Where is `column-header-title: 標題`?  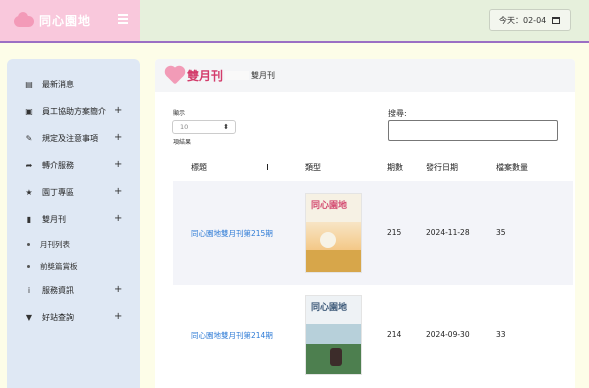
column-header-title: 標題 is located at coordinates (199, 167).